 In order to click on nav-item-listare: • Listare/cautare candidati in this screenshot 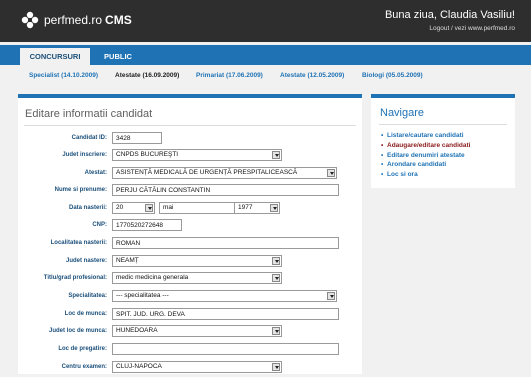, I will do `click(422, 135)`.